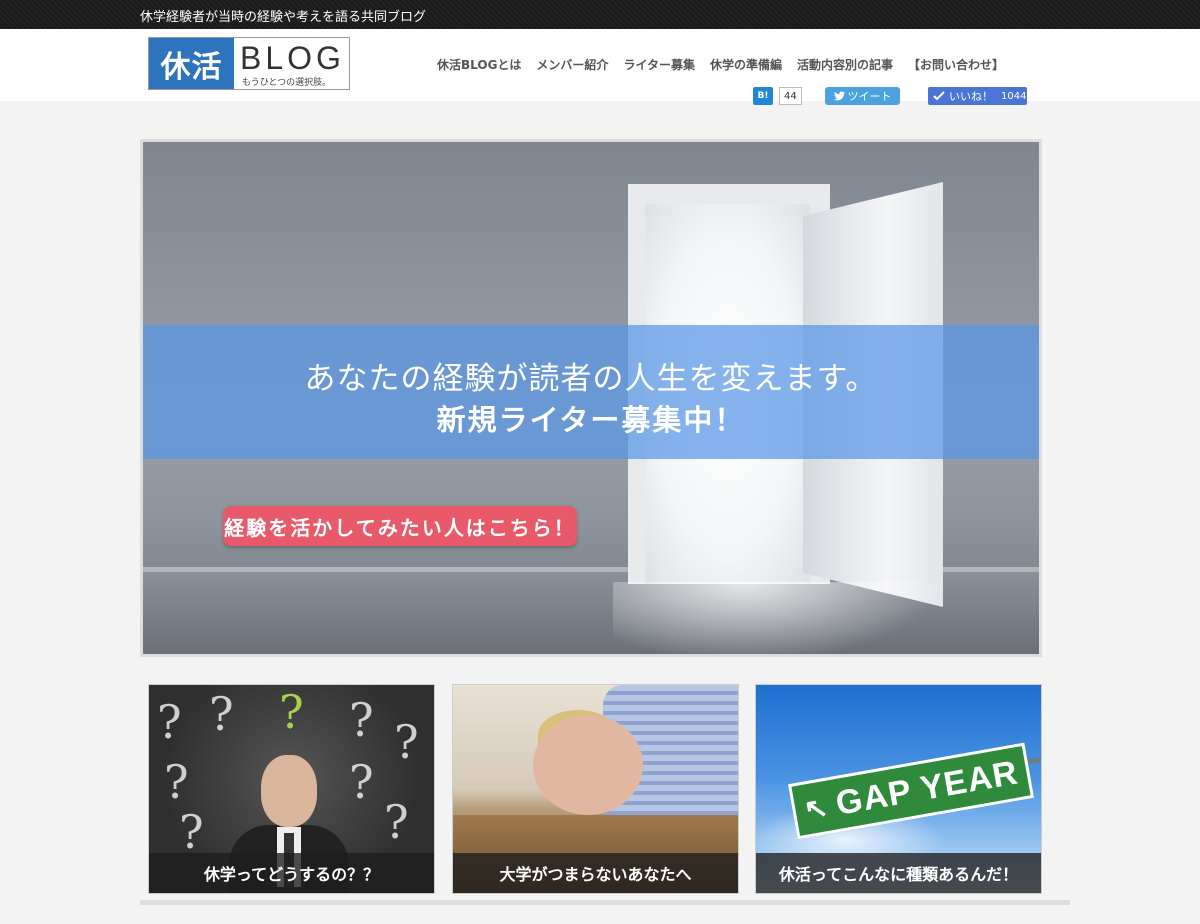  I want to click on twitter-bird-icon, so click(839, 96).